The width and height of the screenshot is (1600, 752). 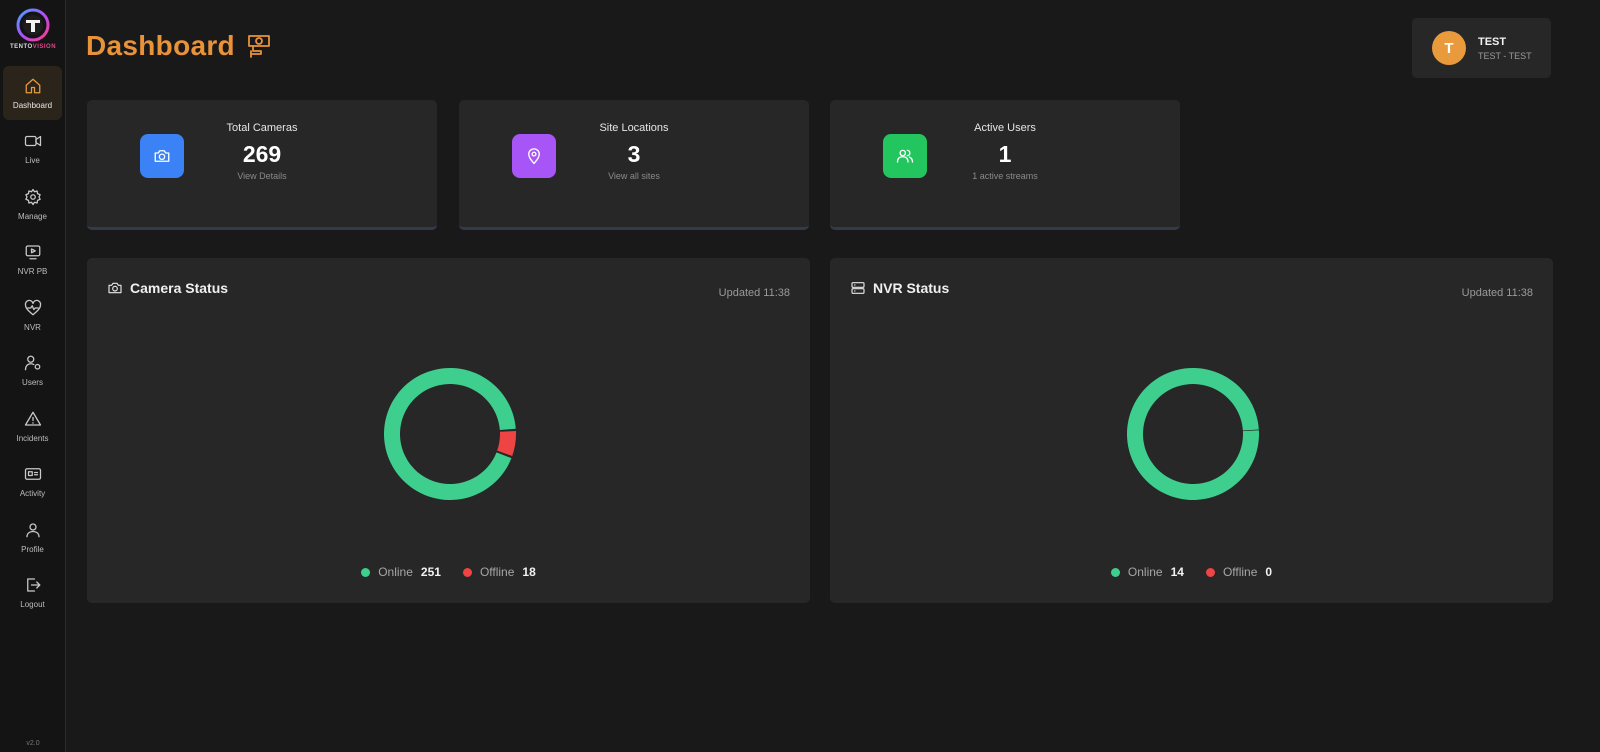 I want to click on logo-wordmark: TENTOVISION, so click(x=33, y=47).